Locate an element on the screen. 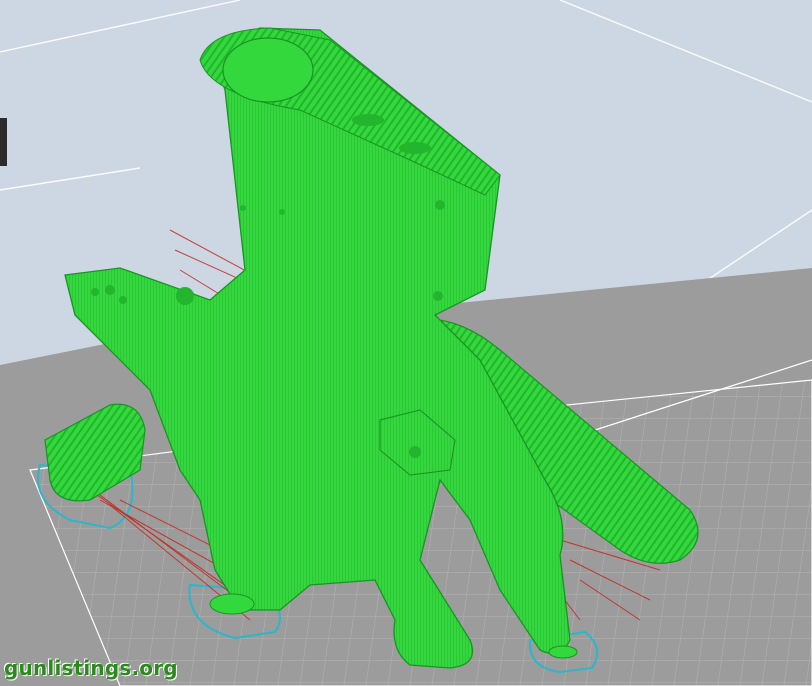  side-panel-handle is located at coordinates (3, 142).